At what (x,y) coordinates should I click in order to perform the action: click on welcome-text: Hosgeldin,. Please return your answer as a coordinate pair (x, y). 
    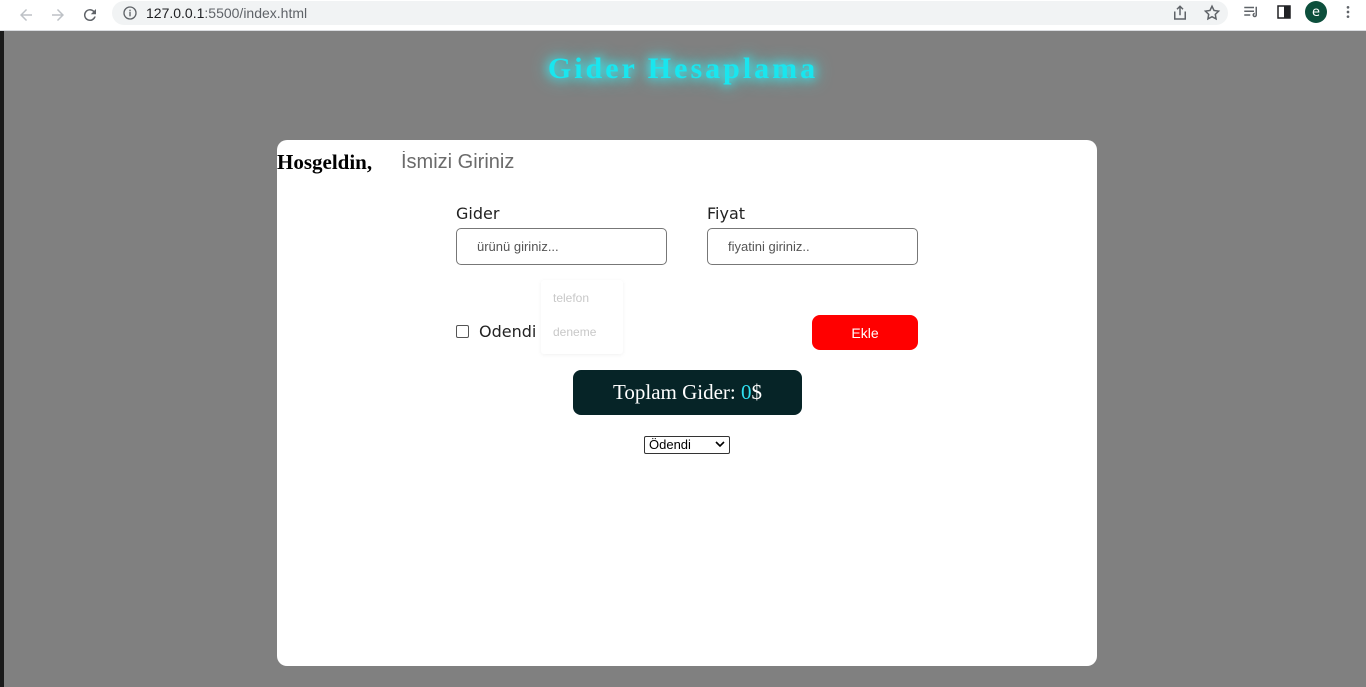
    Looking at the image, I should click on (325, 162).